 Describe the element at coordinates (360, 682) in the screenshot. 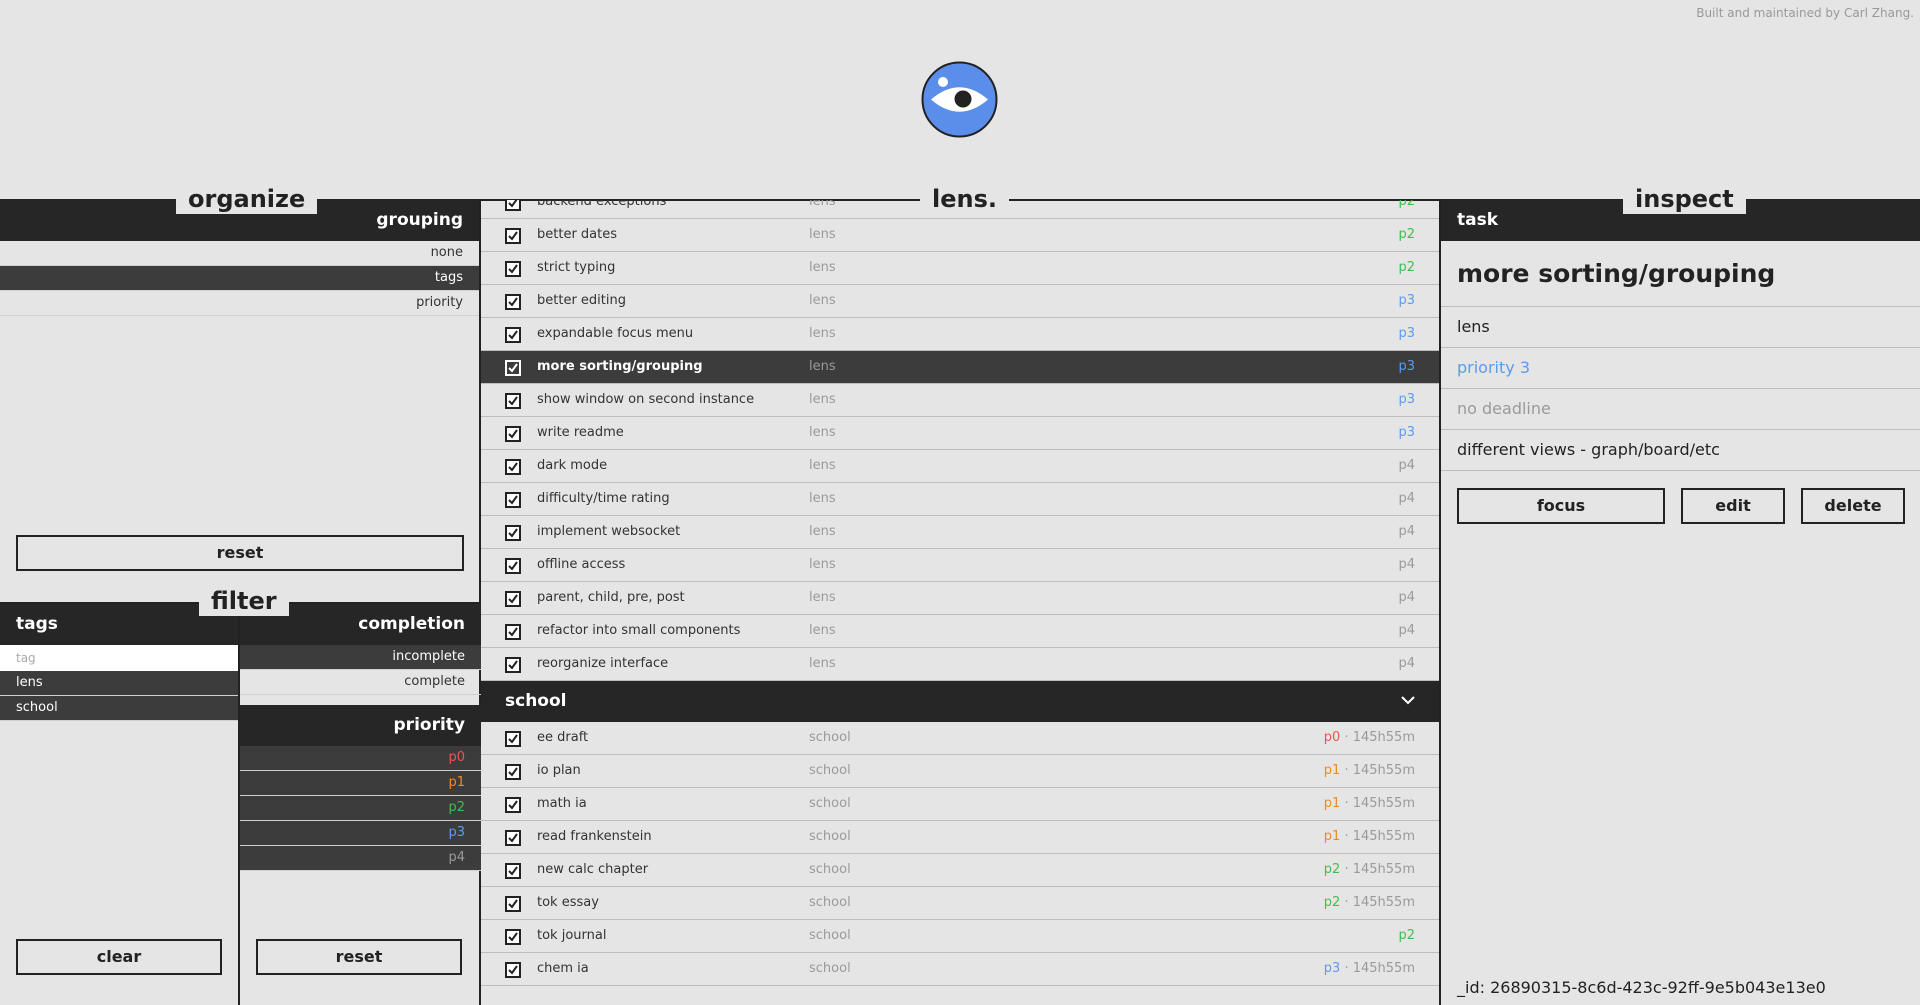

I see `completion-option-complete: complete` at that location.